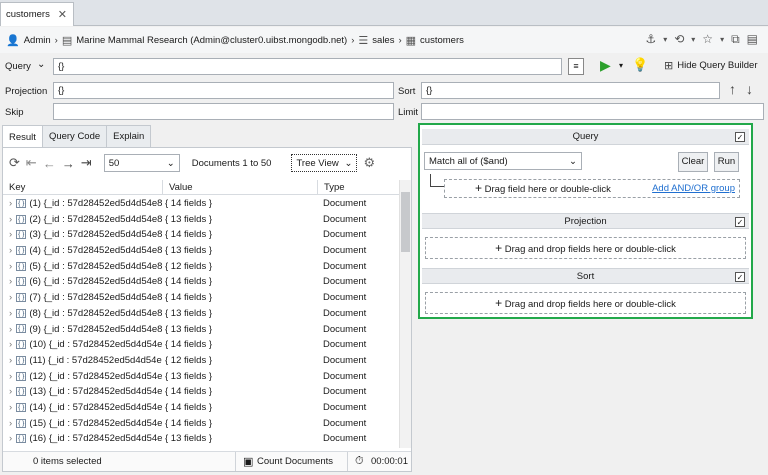 The image size is (768, 475). Describe the element at coordinates (22, 136) in the screenshot. I see `tab-result: Result` at that location.